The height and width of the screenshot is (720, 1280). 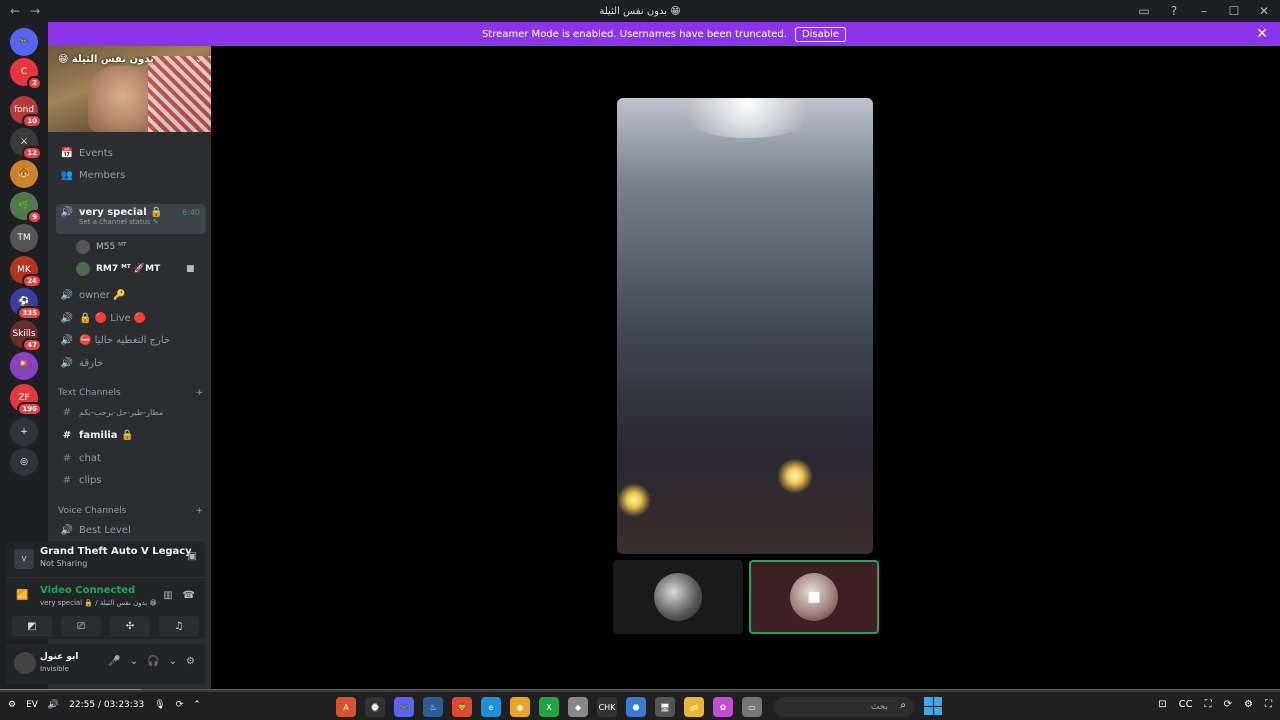 What do you see at coordinates (130, 393) in the screenshot?
I see `text-channels-category: Text Channels +` at bounding box center [130, 393].